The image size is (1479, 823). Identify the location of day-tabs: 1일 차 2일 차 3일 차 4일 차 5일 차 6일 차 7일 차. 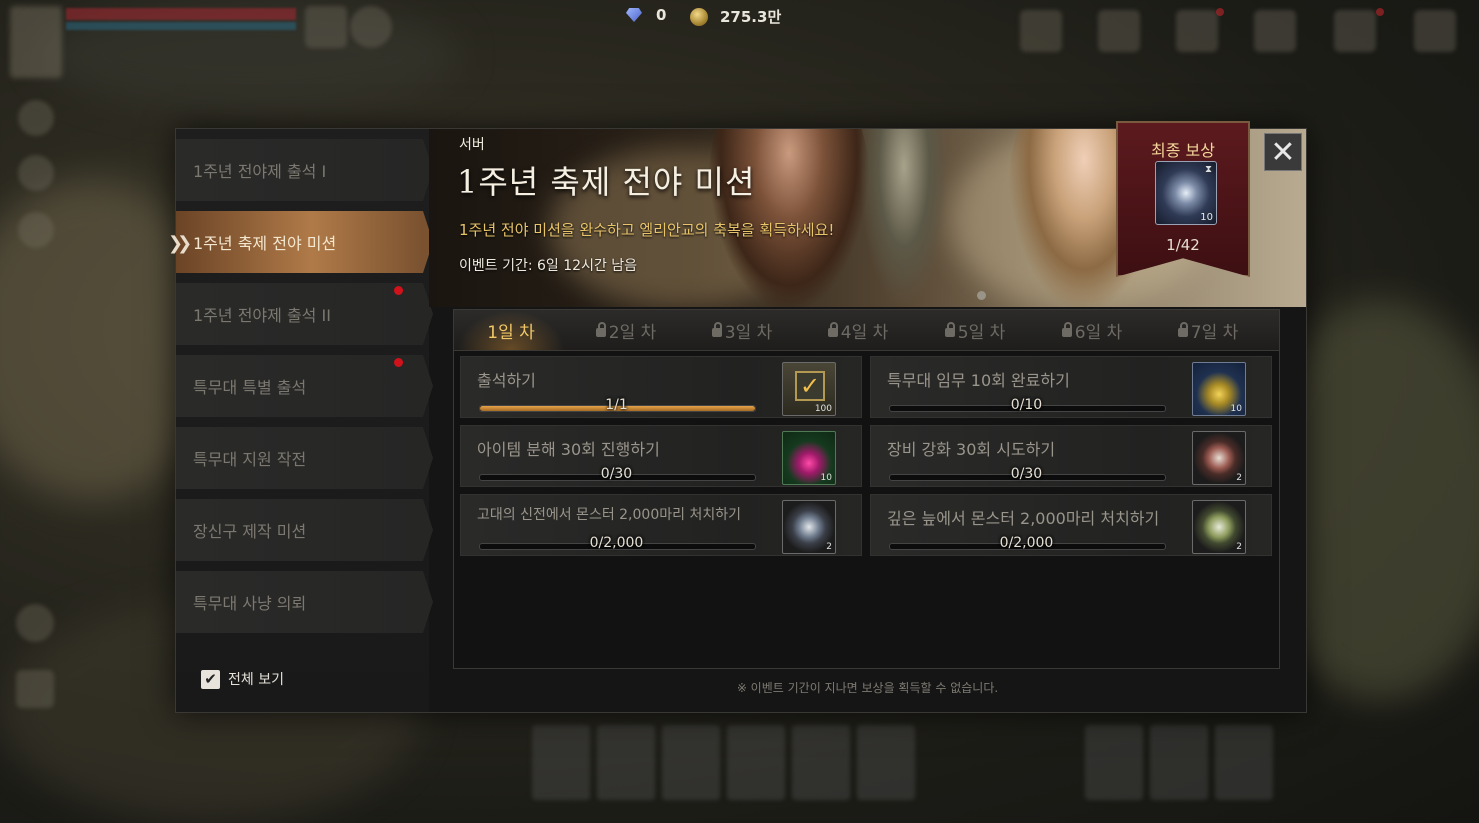
(866, 330).